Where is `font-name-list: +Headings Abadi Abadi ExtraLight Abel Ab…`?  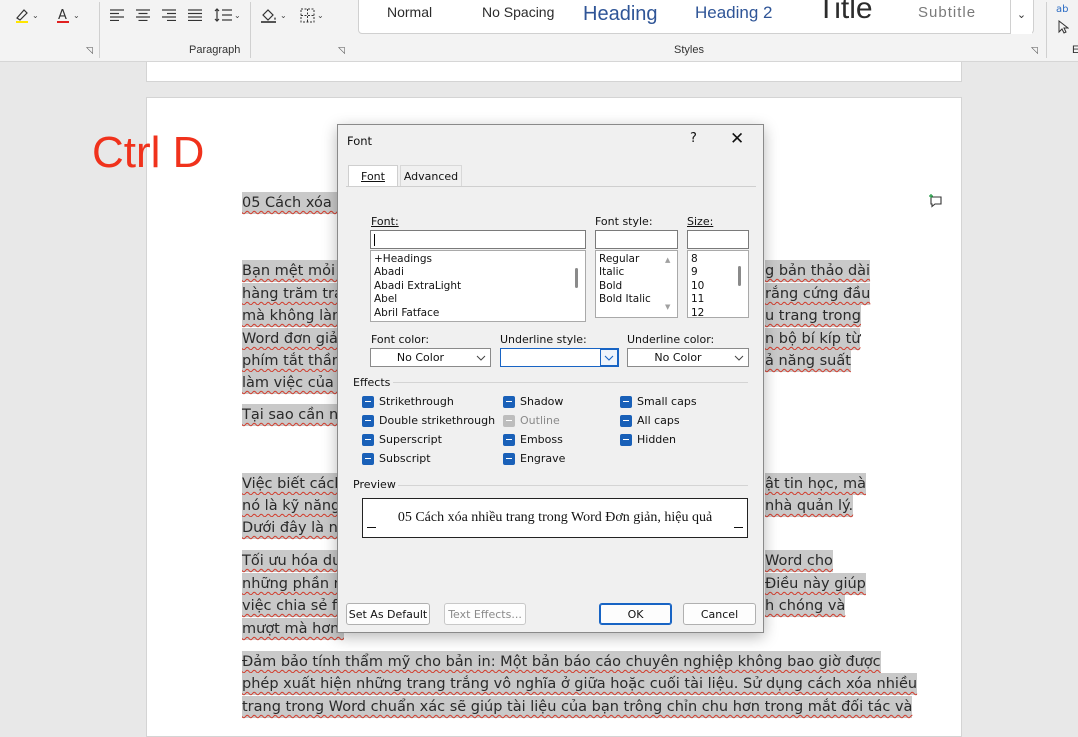 font-name-list: +Headings Abadi Abadi ExtraLight Abel Ab… is located at coordinates (478, 286).